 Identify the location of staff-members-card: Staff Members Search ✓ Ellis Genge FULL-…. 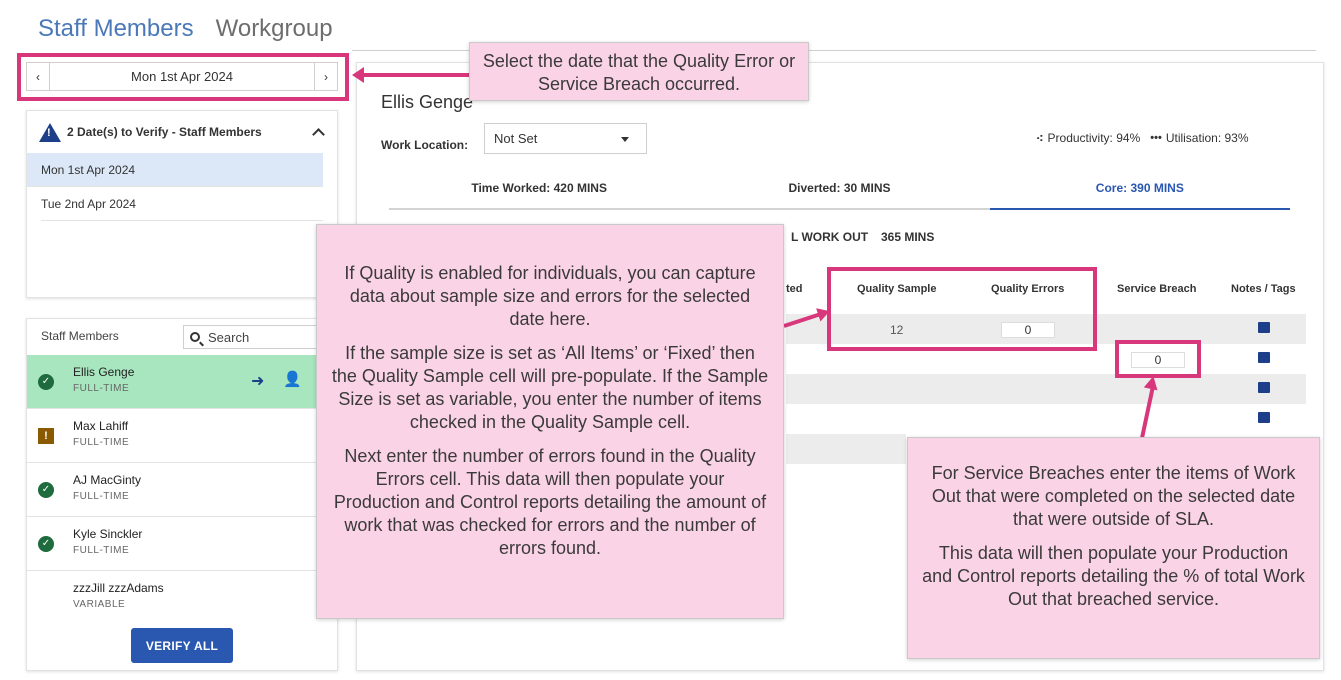
(182, 494).